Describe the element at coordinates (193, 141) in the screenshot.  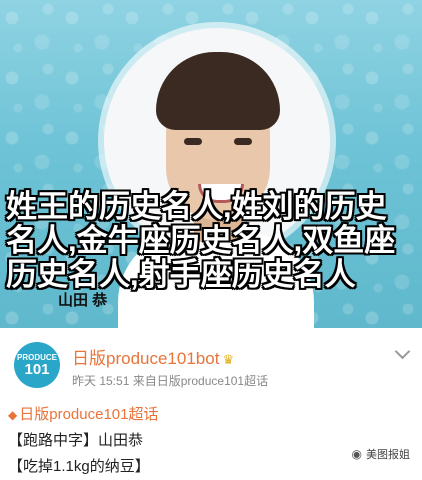
I see `portrait-eye-left` at that location.